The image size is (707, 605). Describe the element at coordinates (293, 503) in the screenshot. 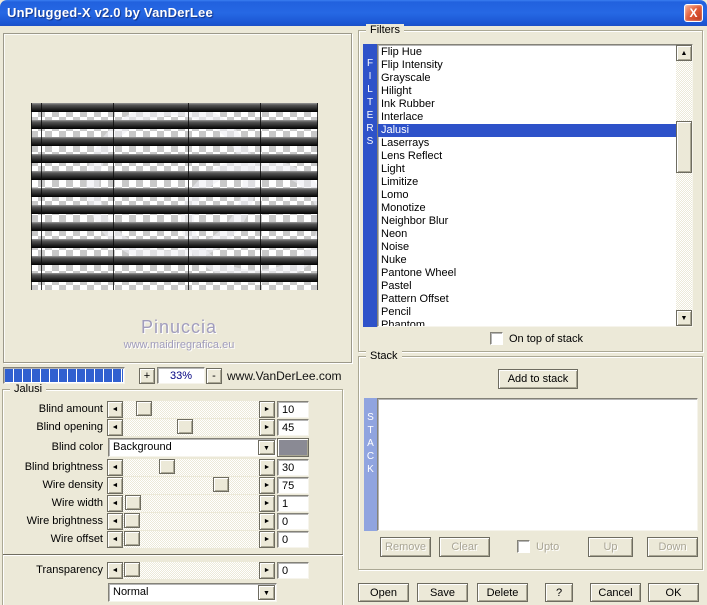

I see `slider-value-input: 1` at that location.